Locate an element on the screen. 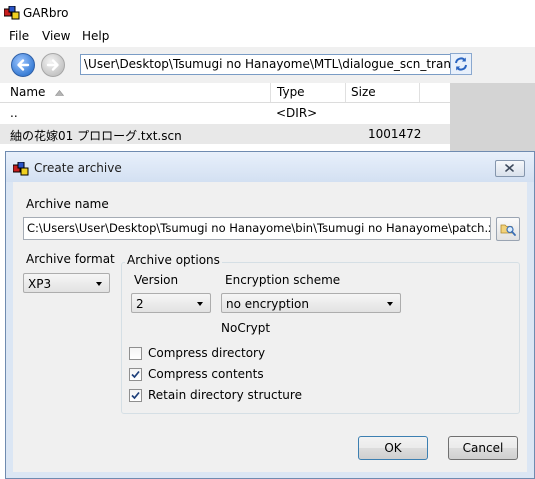 The image size is (535, 479). browse-button is located at coordinates (508, 229).